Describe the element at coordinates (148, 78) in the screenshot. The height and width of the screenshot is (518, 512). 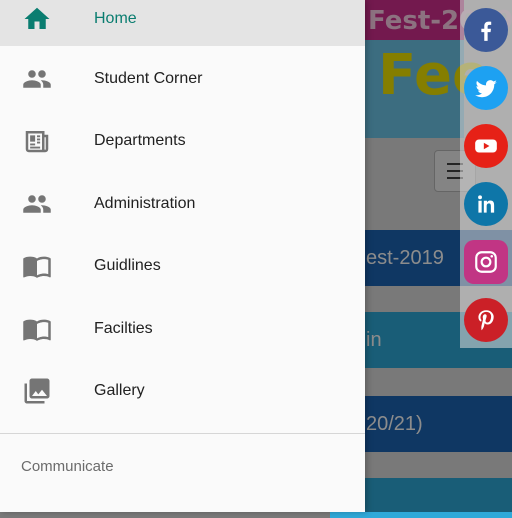
I see `nav-item-label: Student Corner` at that location.